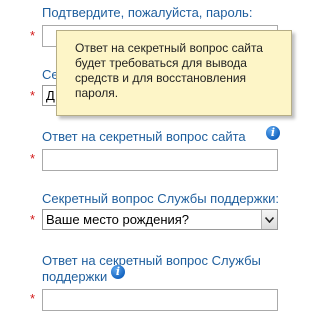 This screenshot has height=325, width=320. I want to click on support-answer-label-line2: поддержки, so click(75, 276).